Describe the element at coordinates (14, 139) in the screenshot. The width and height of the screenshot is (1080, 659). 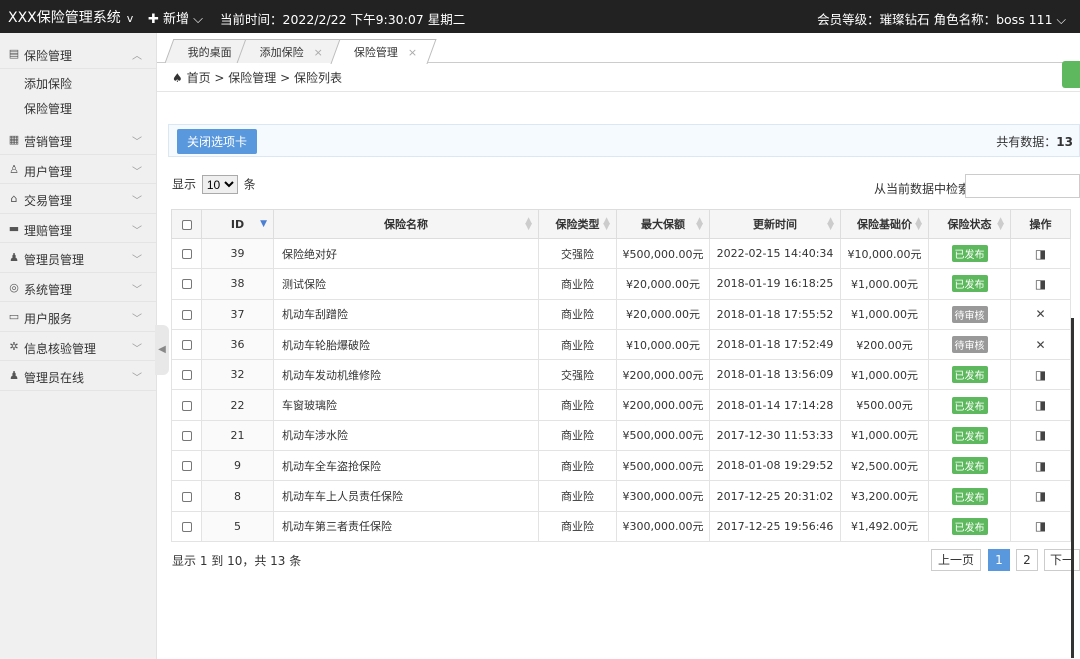
I see `marketing-icon: ▦` at that location.